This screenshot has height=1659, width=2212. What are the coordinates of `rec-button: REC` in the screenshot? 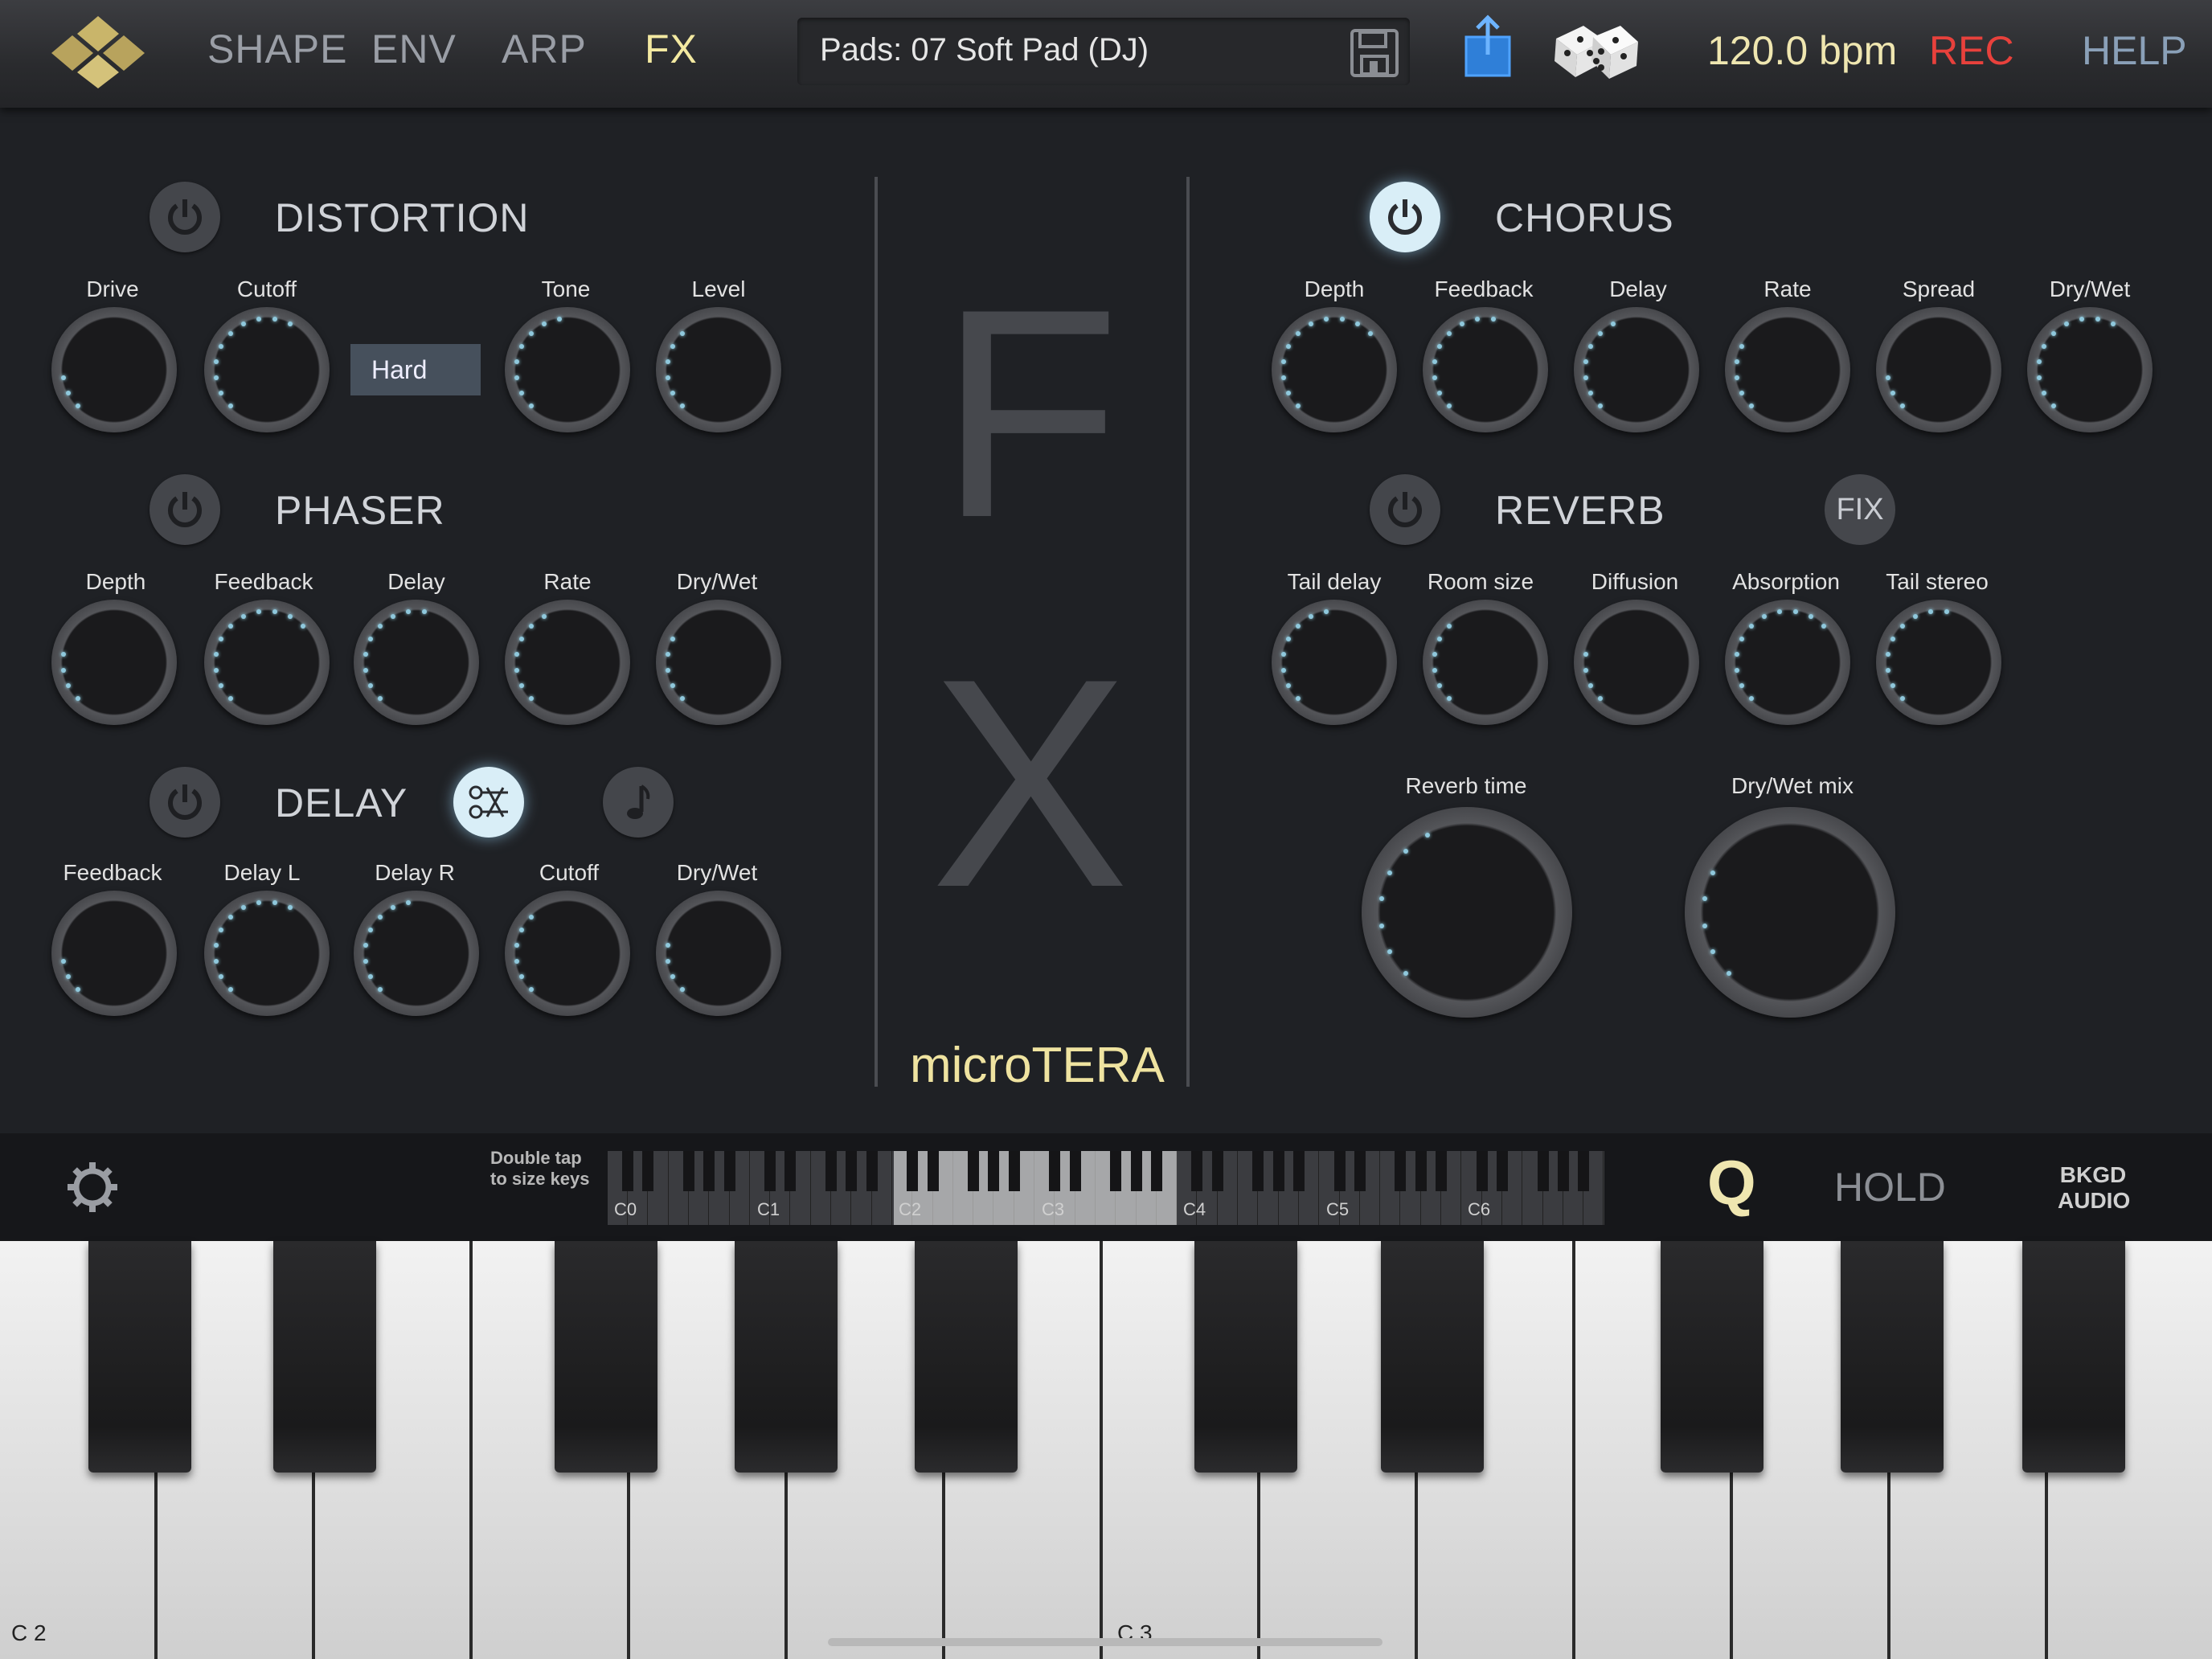 It's located at (1971, 50).